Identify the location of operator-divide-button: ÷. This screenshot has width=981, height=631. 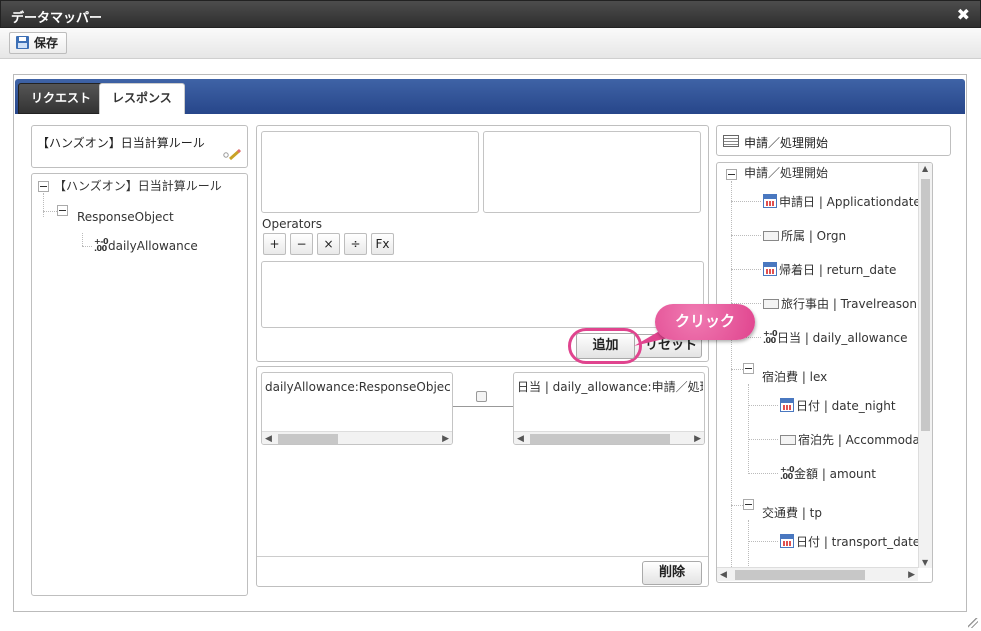
(355, 244).